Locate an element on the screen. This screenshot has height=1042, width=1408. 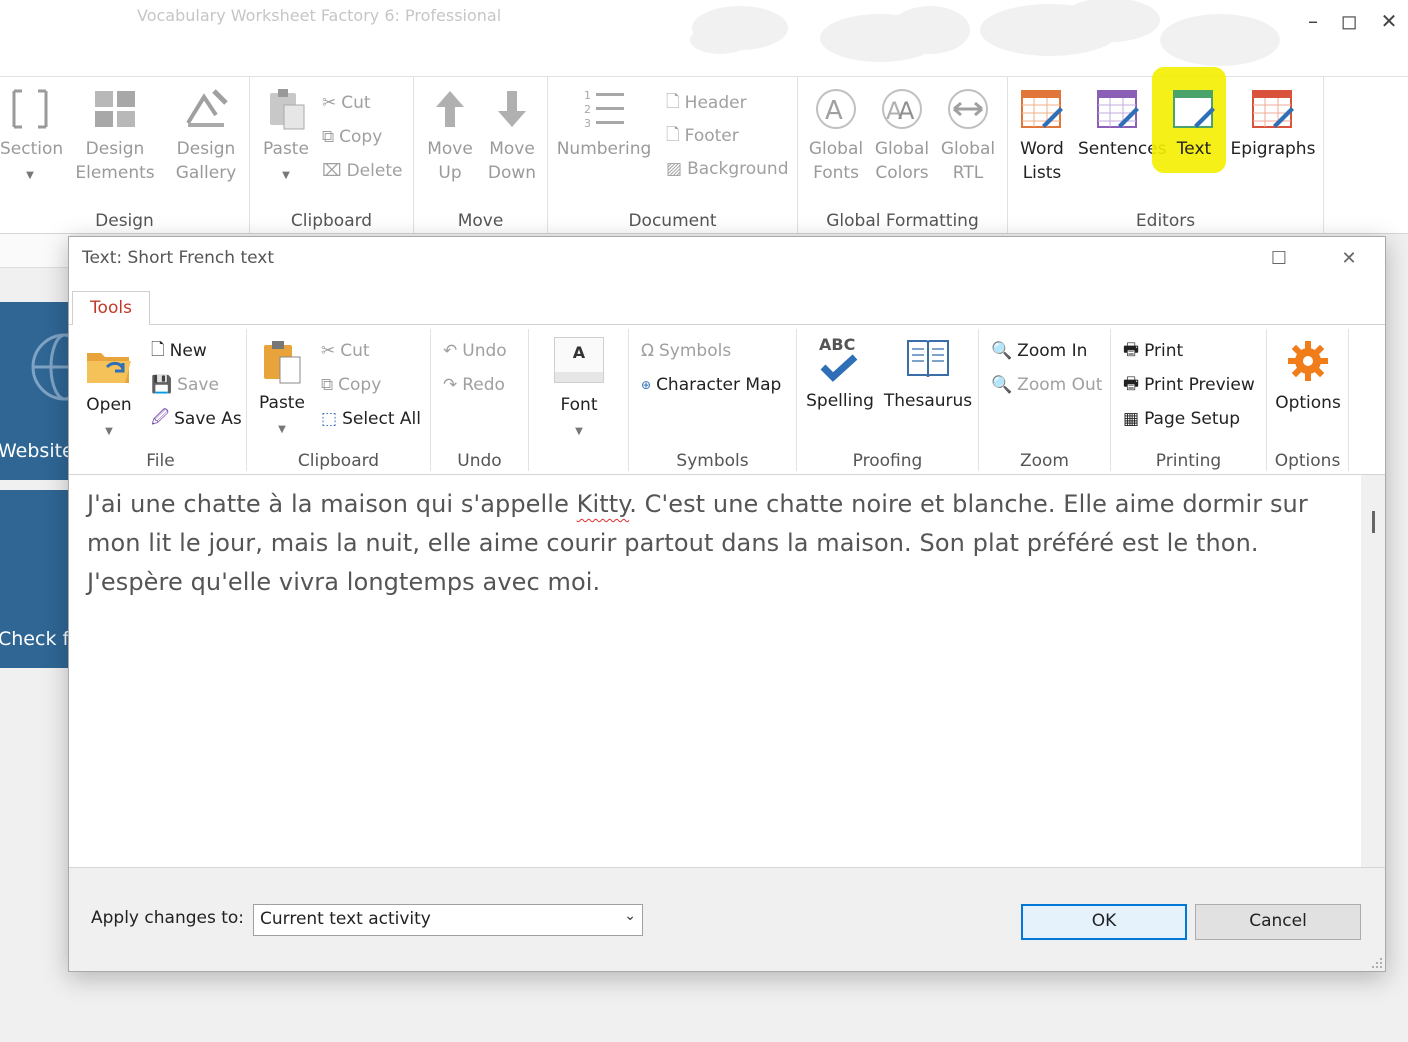
font-icon: A is located at coordinates (579, 360).